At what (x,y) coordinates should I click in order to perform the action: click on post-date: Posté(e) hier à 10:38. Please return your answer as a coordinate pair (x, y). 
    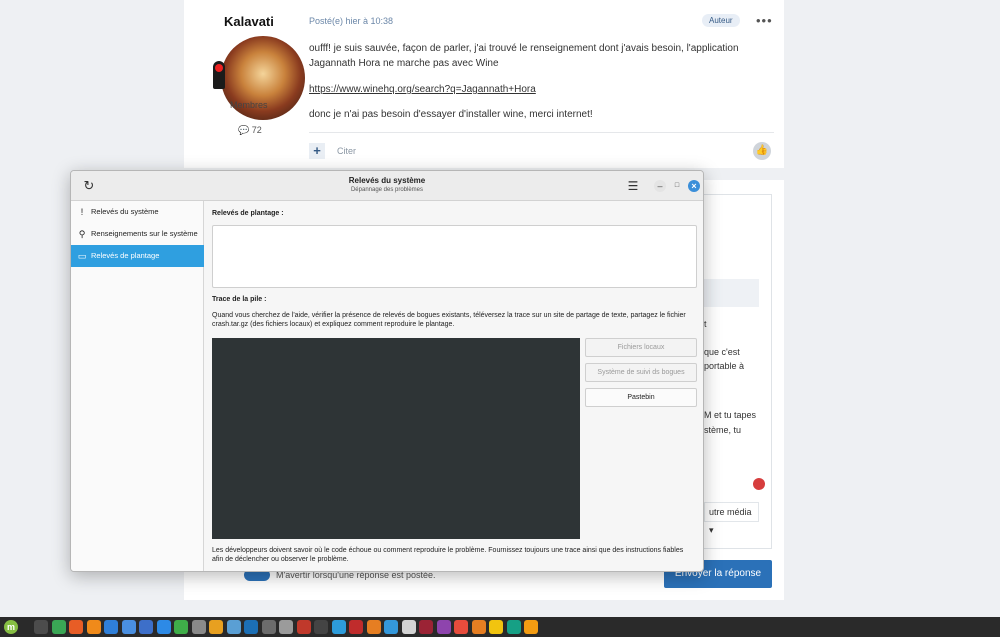
    Looking at the image, I should click on (351, 21).